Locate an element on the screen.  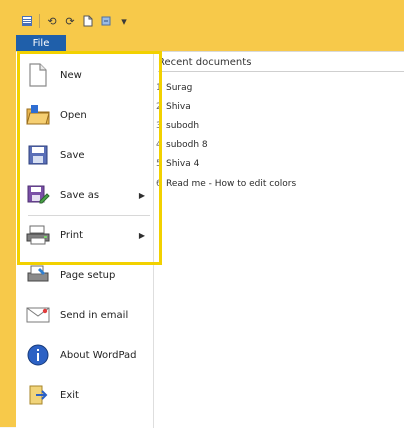
menu-item-about-label: About WordPad is located at coordinates (98, 355).